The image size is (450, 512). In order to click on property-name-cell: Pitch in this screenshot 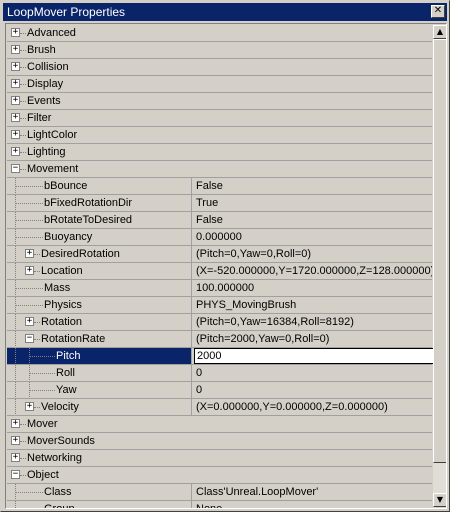, I will do `click(99, 356)`.